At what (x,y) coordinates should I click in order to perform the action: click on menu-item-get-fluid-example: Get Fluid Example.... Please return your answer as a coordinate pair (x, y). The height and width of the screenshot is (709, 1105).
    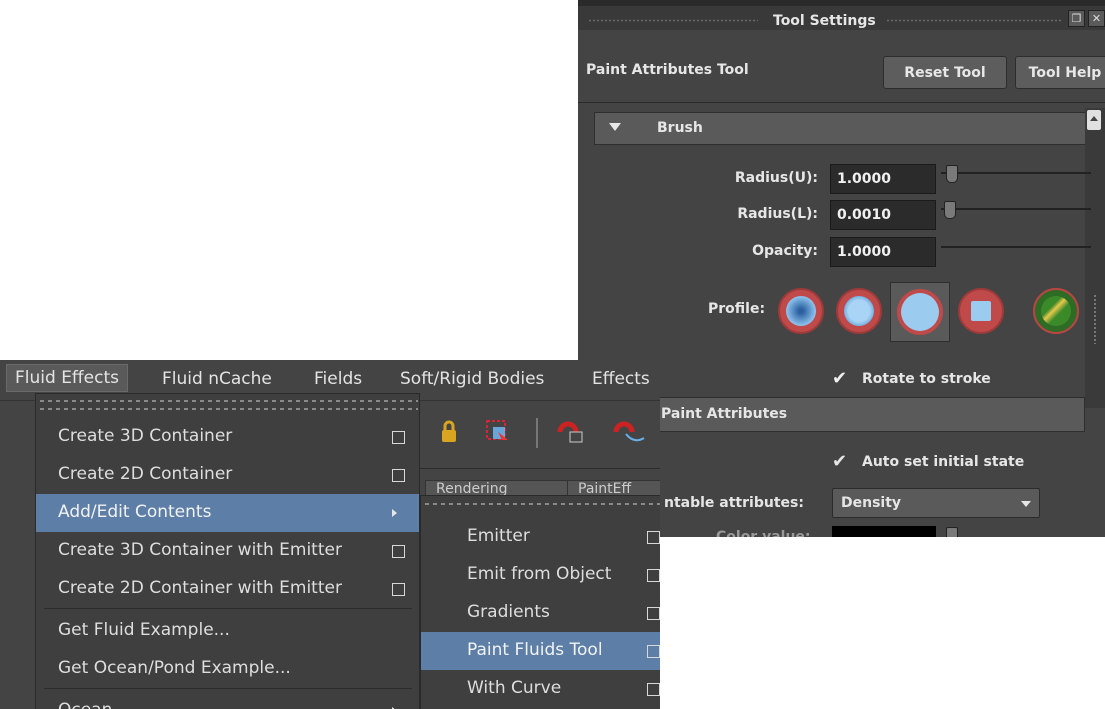
    Looking at the image, I should click on (227, 631).